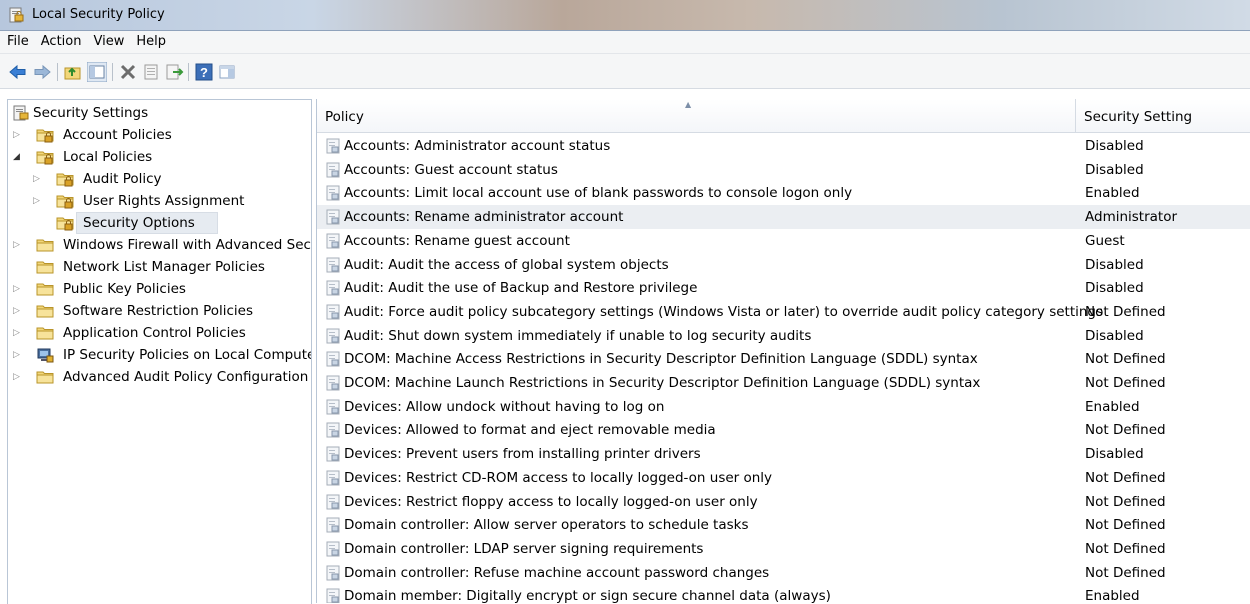  Describe the element at coordinates (1138, 117) in the screenshot. I see `column-header-setting-label: Security Setting` at that location.